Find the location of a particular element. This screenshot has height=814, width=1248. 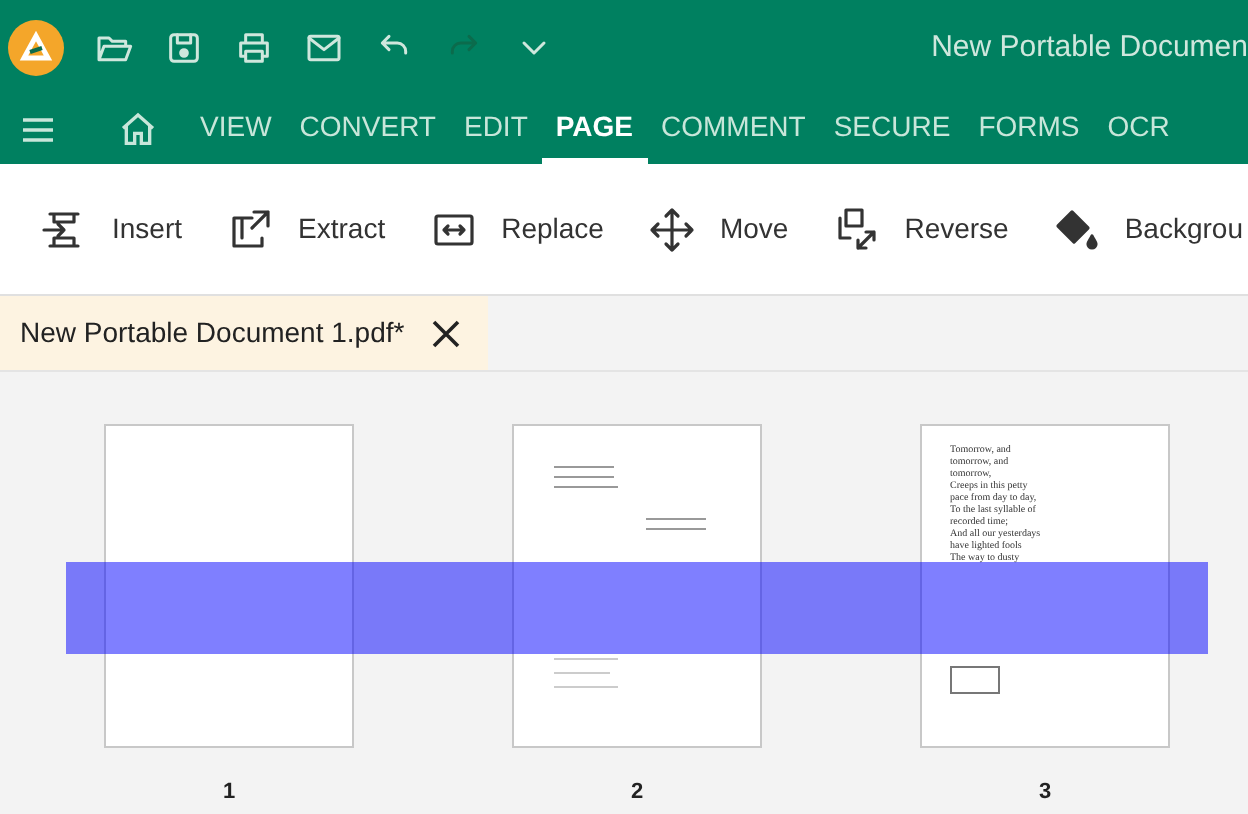

close-icon is located at coordinates (446, 333).